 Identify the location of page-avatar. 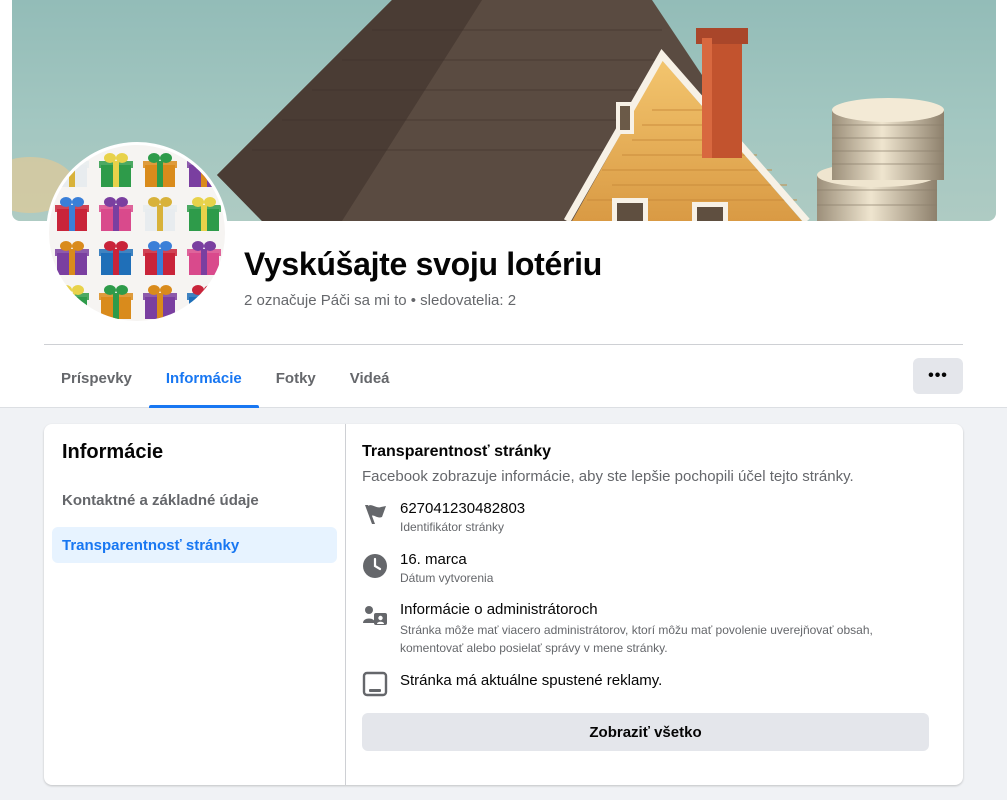
(137, 233).